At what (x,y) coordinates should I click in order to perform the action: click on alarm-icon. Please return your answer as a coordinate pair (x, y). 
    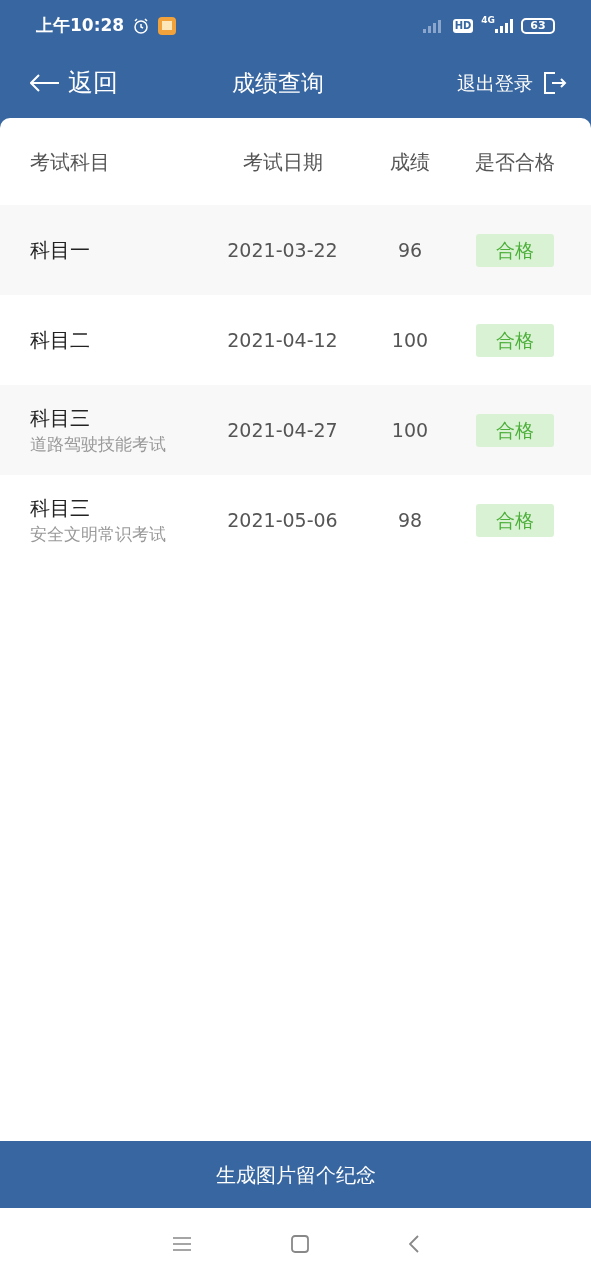
    Looking at the image, I should click on (141, 26).